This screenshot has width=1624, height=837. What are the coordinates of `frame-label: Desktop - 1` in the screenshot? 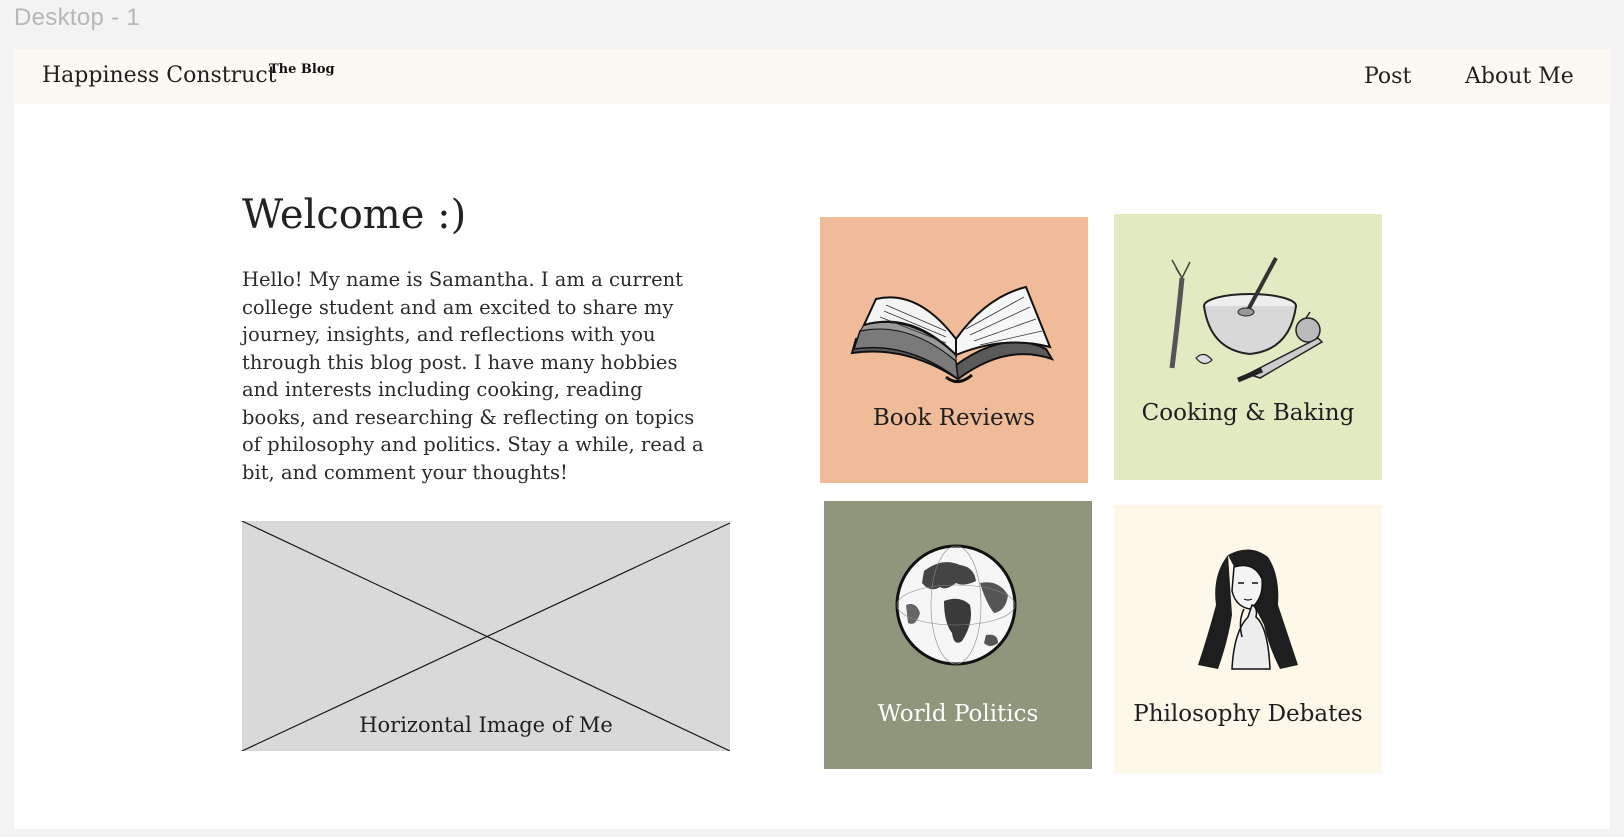 It's located at (77, 17).